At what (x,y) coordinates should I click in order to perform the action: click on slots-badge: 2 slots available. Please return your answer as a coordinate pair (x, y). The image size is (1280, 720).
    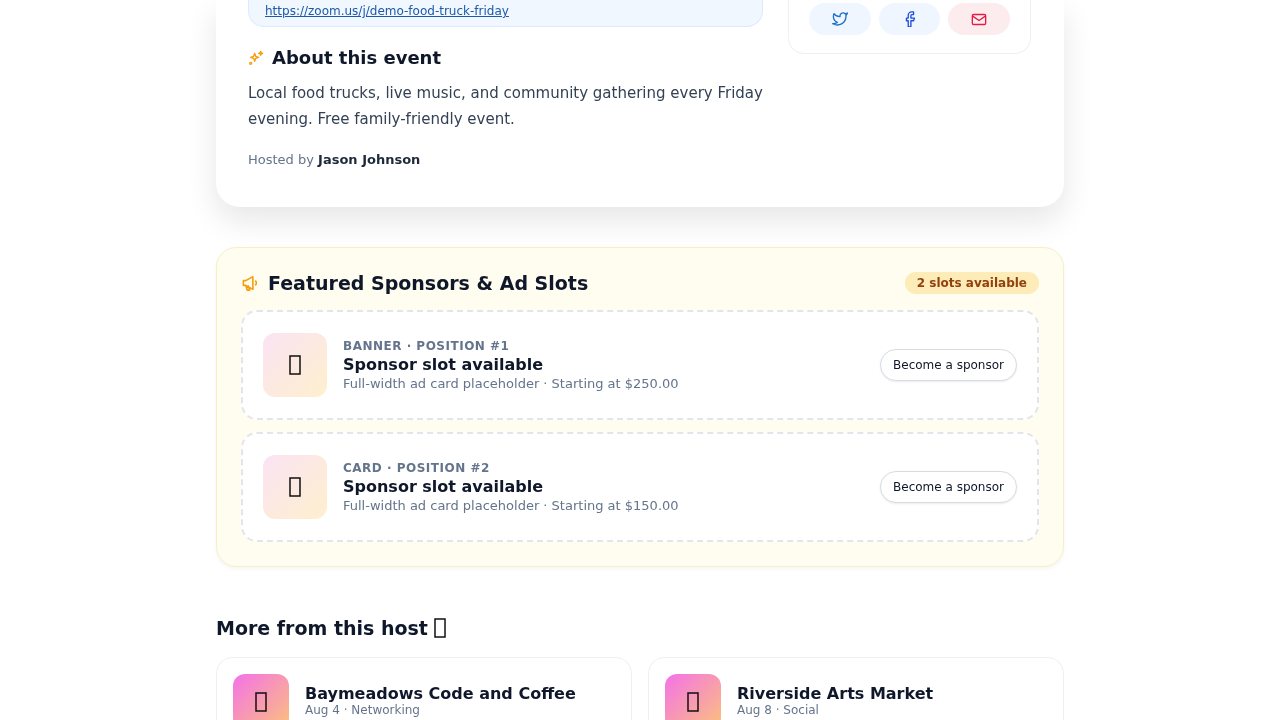
    Looking at the image, I should click on (971, 283).